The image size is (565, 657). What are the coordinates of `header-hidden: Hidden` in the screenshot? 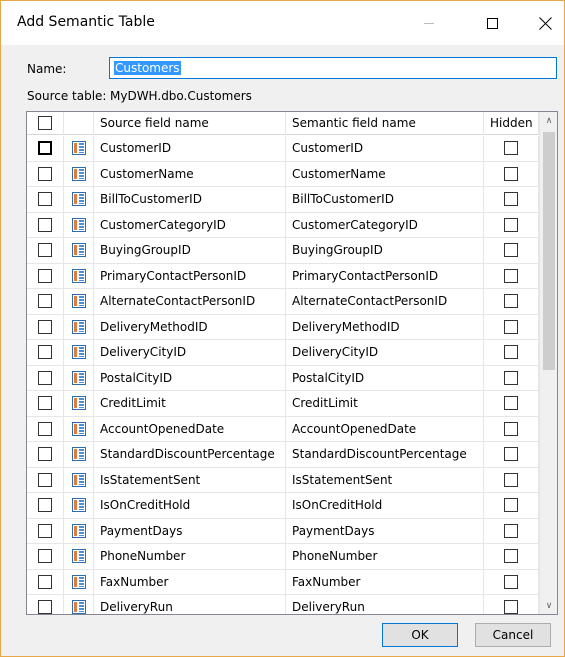 It's located at (511, 123).